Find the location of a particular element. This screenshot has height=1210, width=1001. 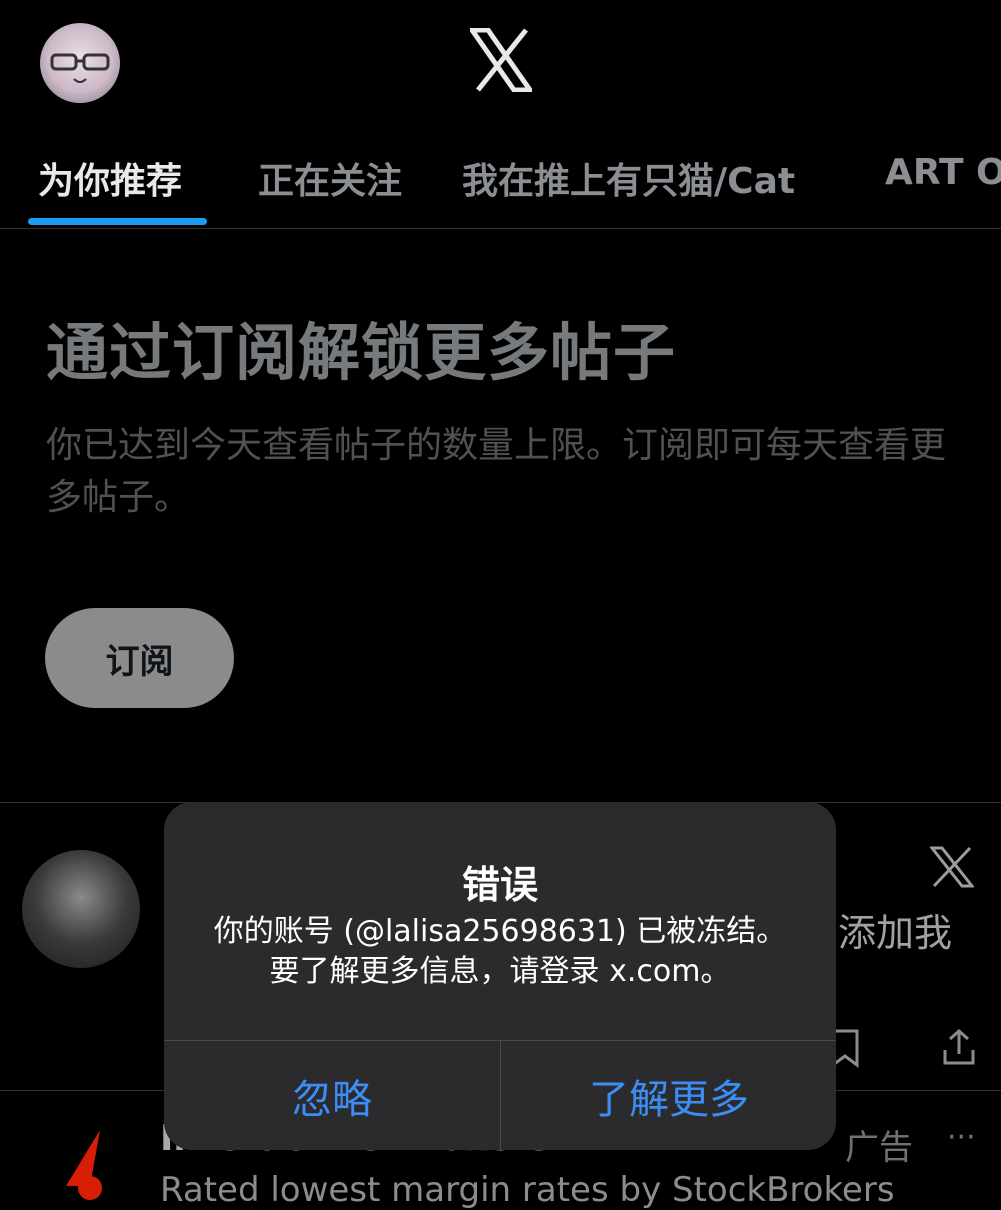

alert-message-line2: 要了解更多信息，请登录 x.com。 is located at coordinates (500, 971).